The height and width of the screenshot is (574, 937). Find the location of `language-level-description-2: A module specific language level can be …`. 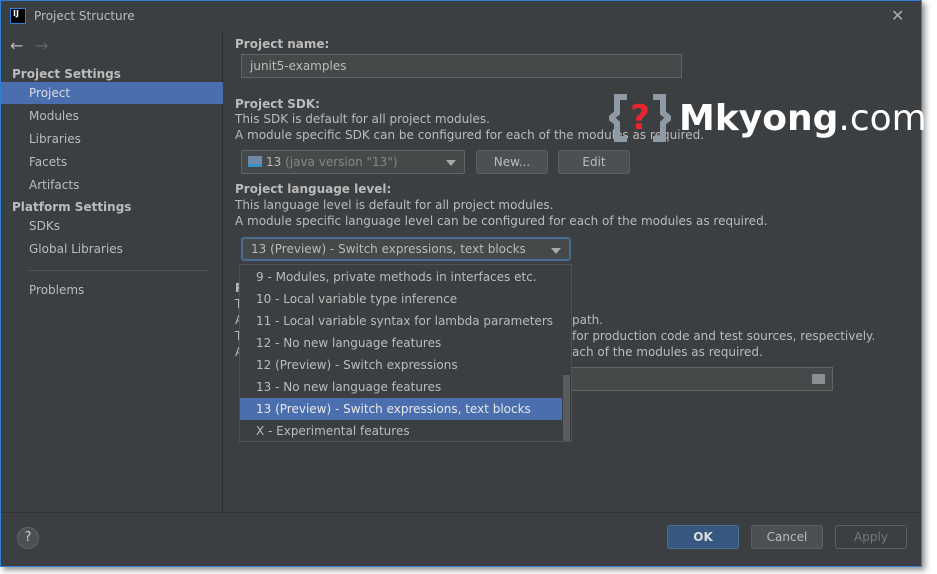

language-level-description-2: A module specific language level can be … is located at coordinates (501, 221).